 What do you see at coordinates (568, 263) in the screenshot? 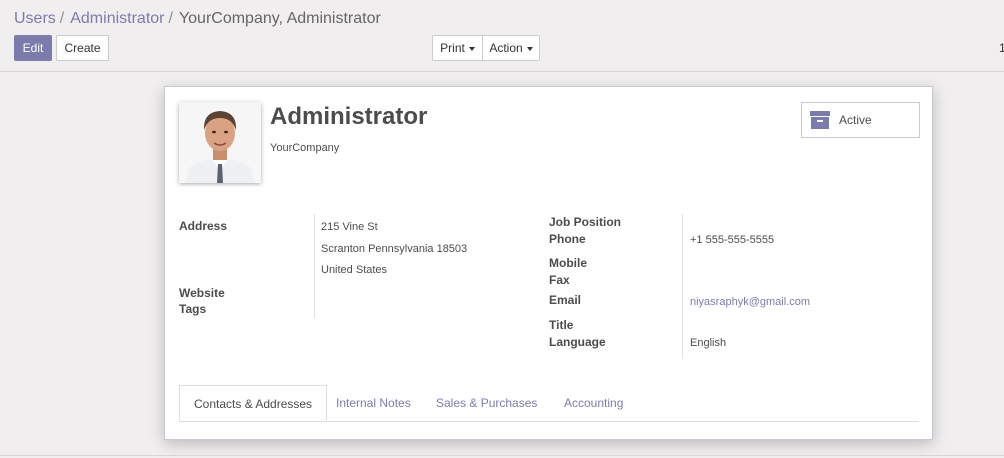
I see `mobile-label: Mobile` at bounding box center [568, 263].